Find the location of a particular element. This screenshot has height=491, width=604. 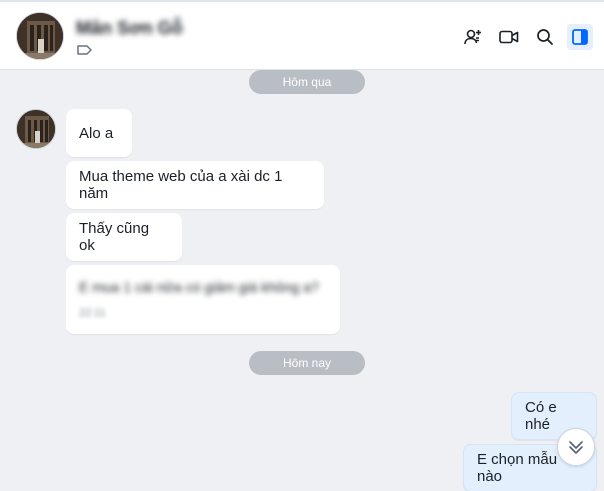

contact-name: Mân Sơn Gỗ is located at coordinates (129, 28).